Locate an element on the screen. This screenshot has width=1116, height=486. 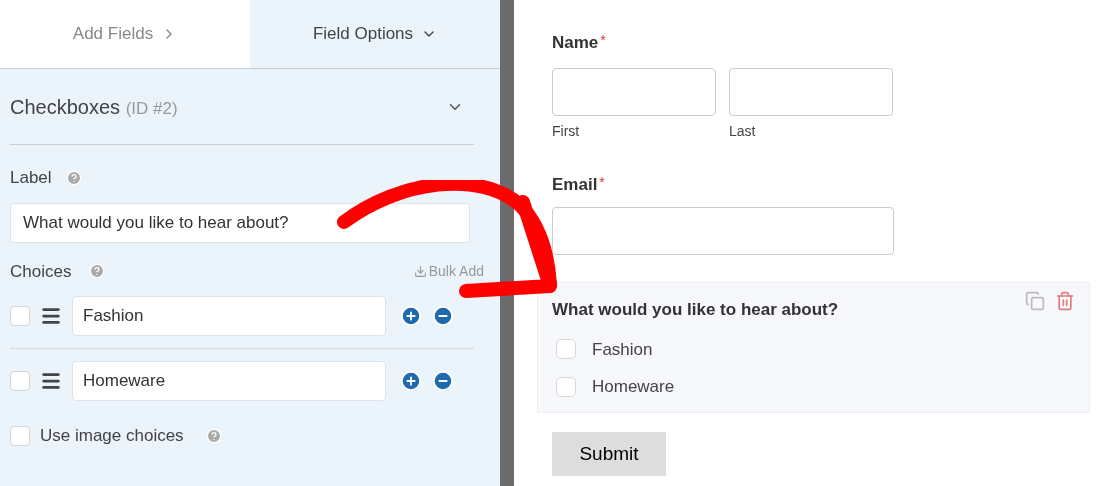
panel-tab: Add Fields is located at coordinates (125, 34).